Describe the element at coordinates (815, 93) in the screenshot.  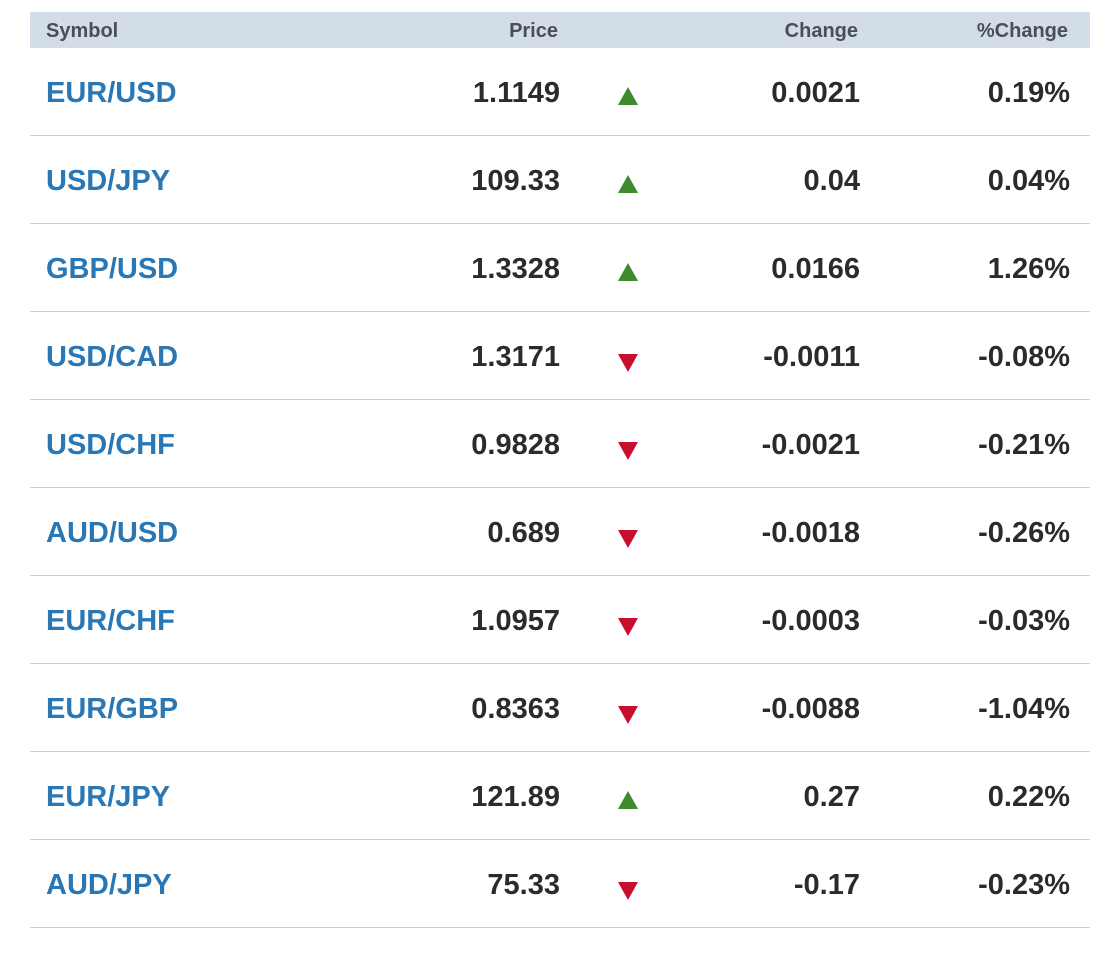
I see `change-value: 0.0021` at that location.